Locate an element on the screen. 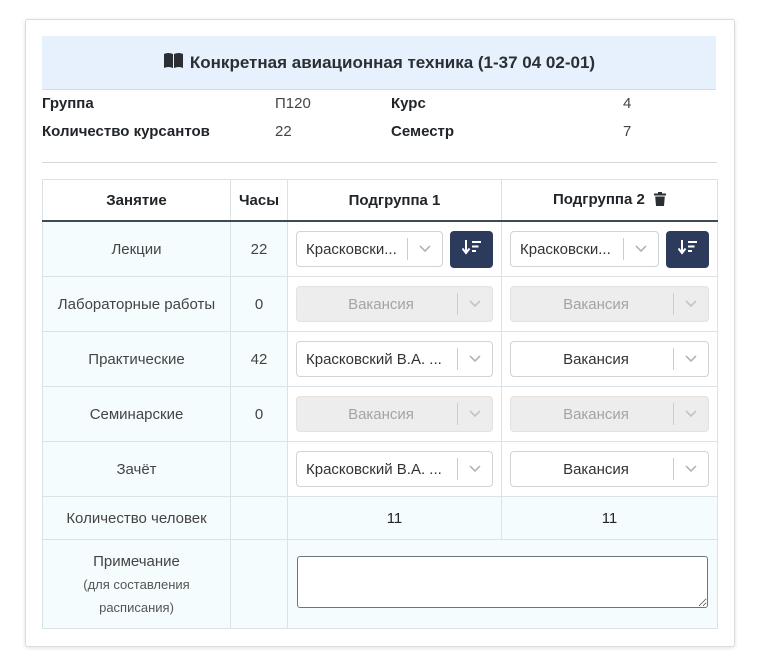 This screenshot has width=760, height=667. book-icon is located at coordinates (173, 63).